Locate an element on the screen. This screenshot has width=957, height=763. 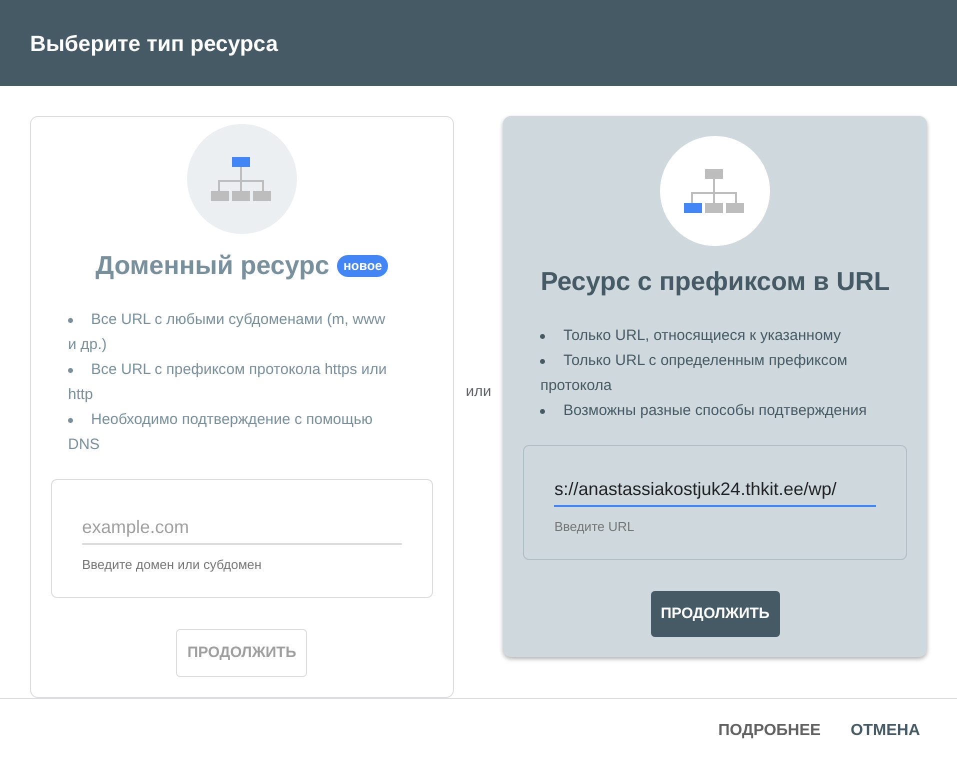
dialog-title: Выберите тип ресурса is located at coordinates (154, 44).